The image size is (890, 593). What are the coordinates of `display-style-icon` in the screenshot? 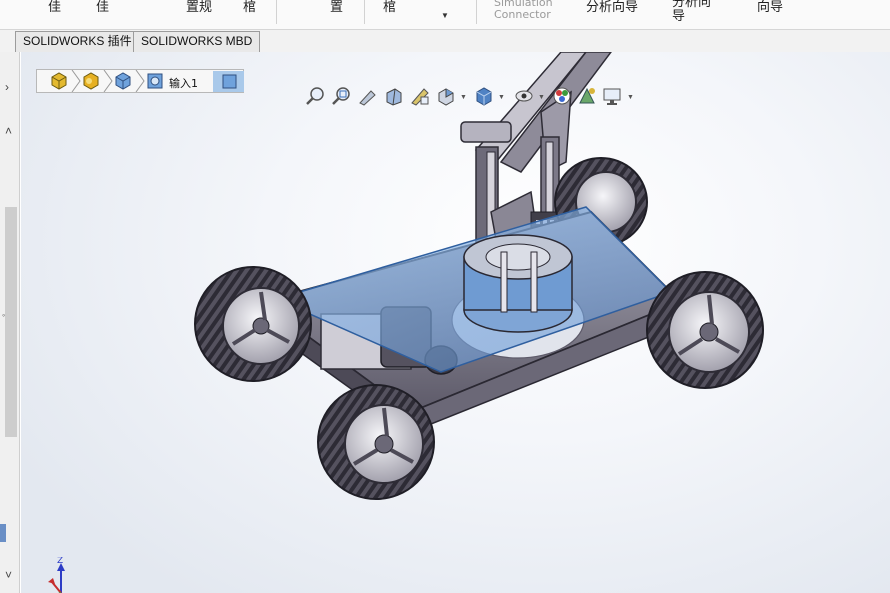 It's located at (484, 96).